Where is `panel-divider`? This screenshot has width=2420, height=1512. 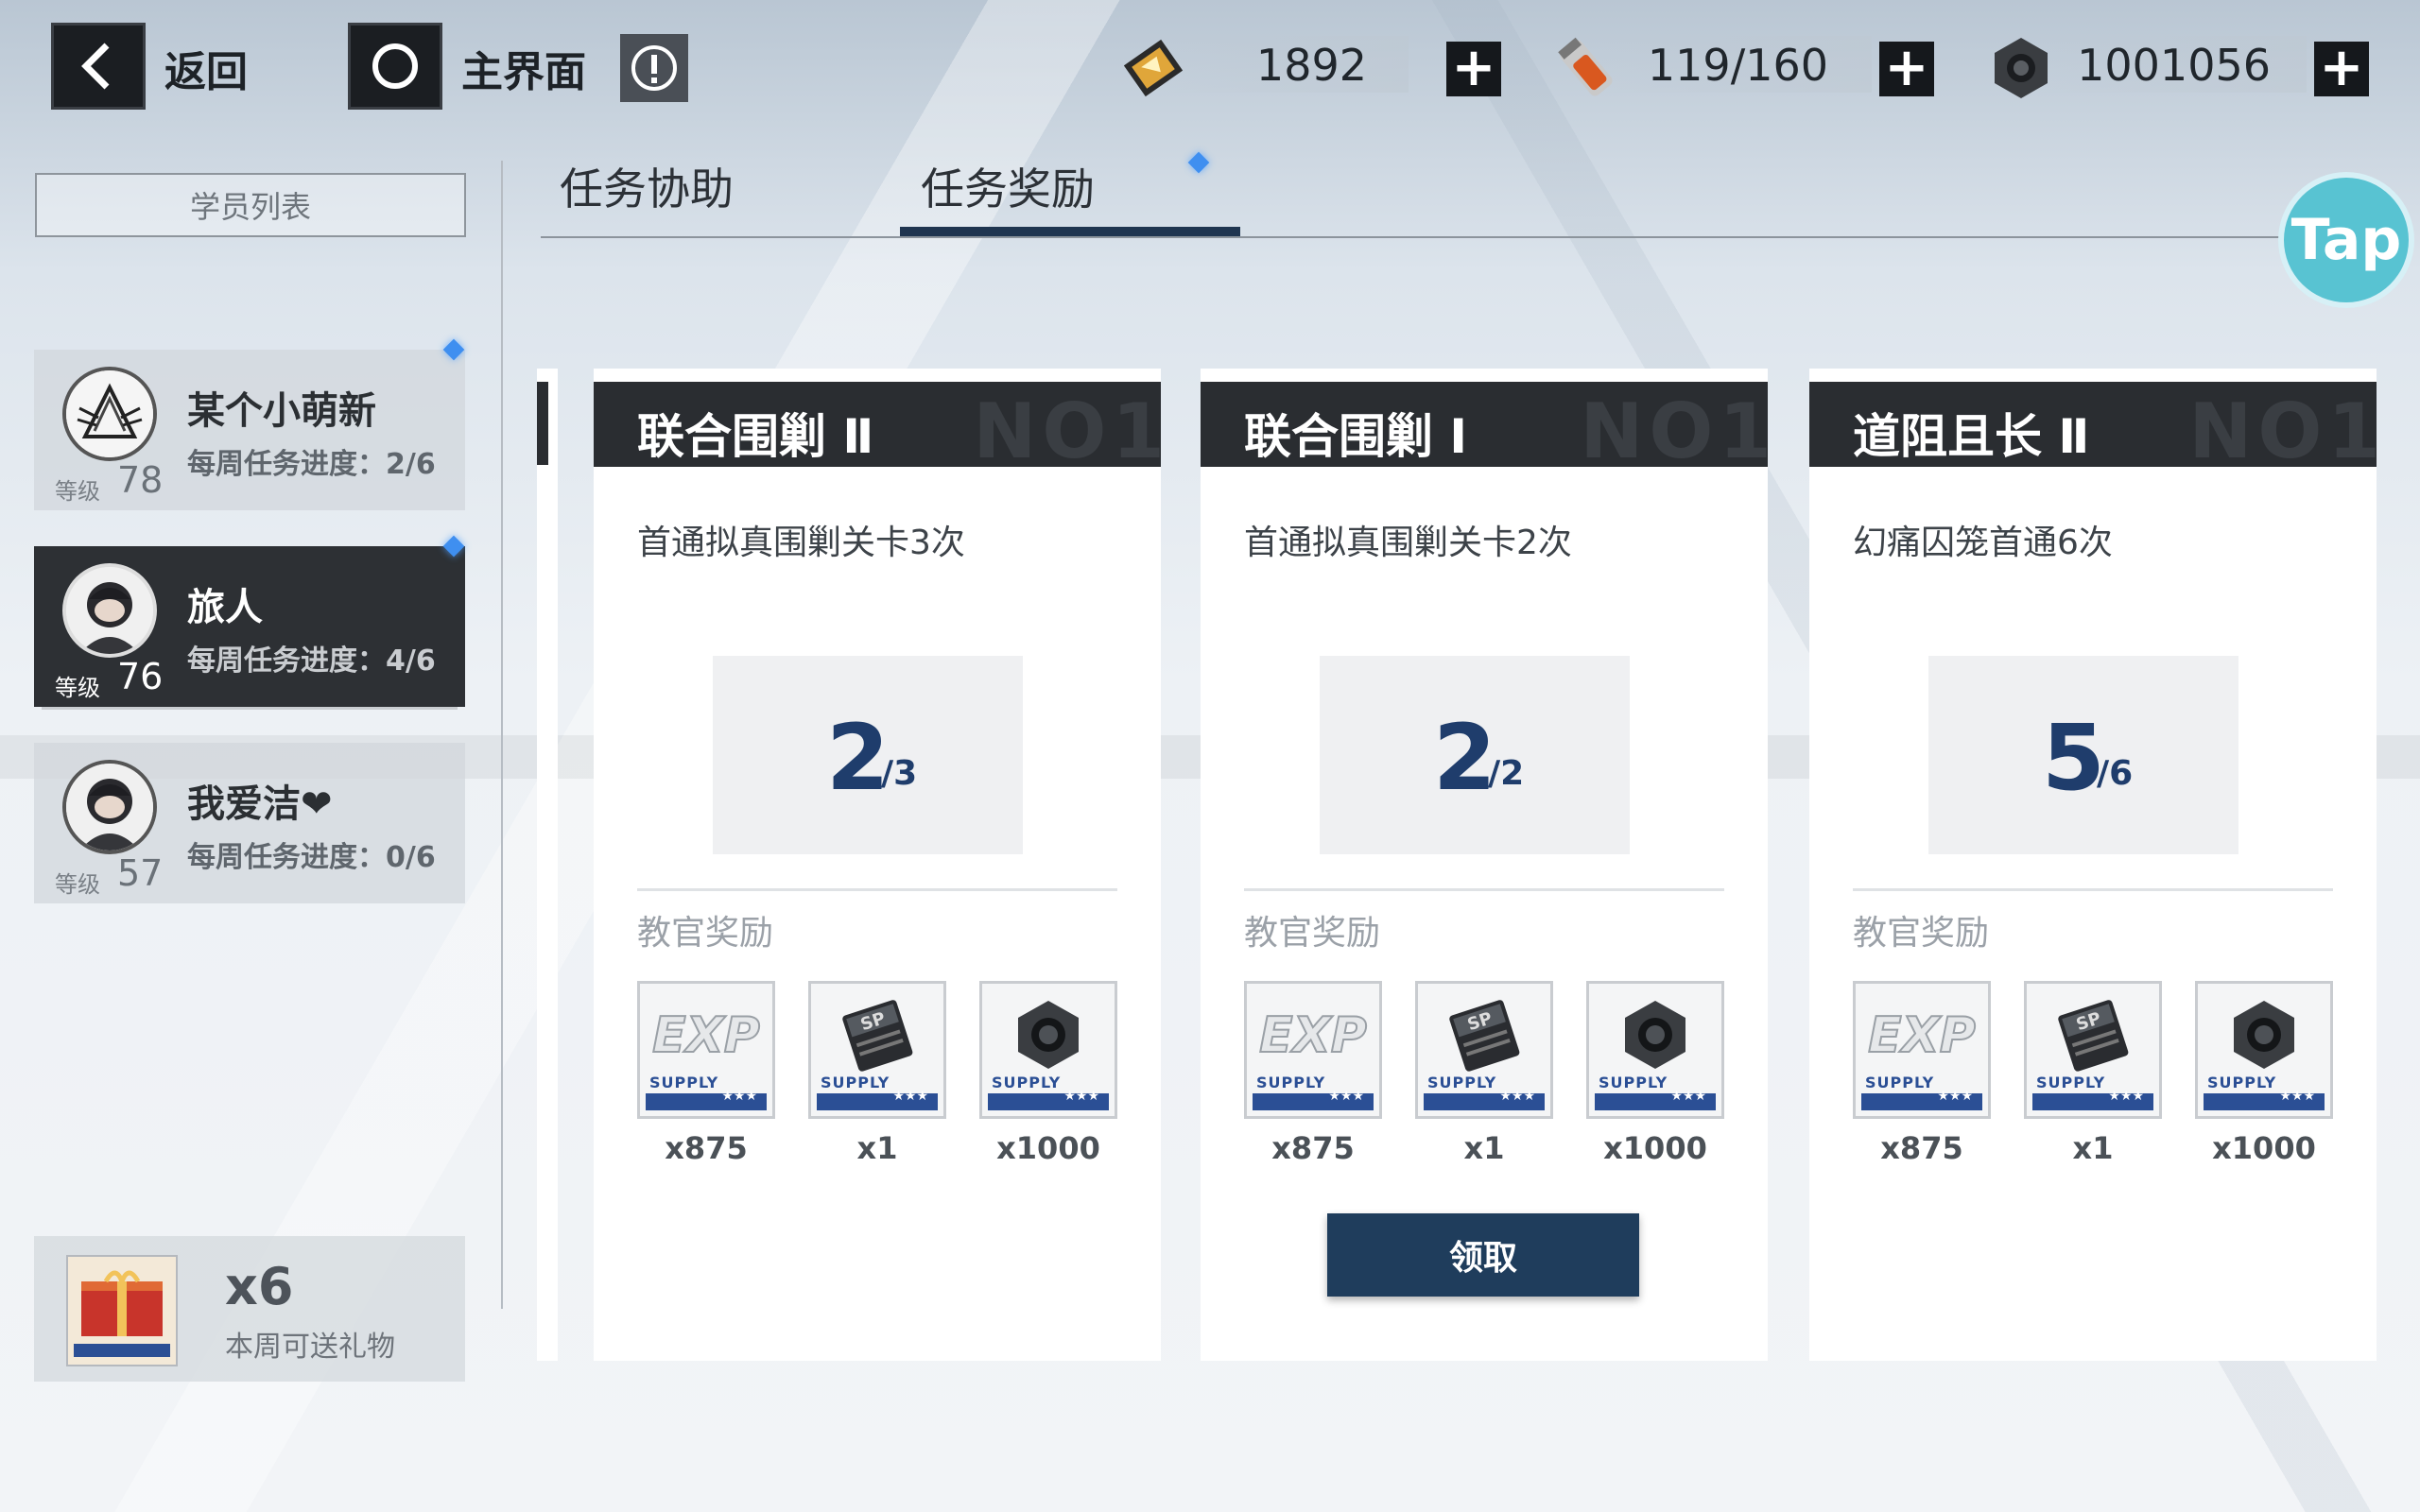 panel-divider is located at coordinates (502, 735).